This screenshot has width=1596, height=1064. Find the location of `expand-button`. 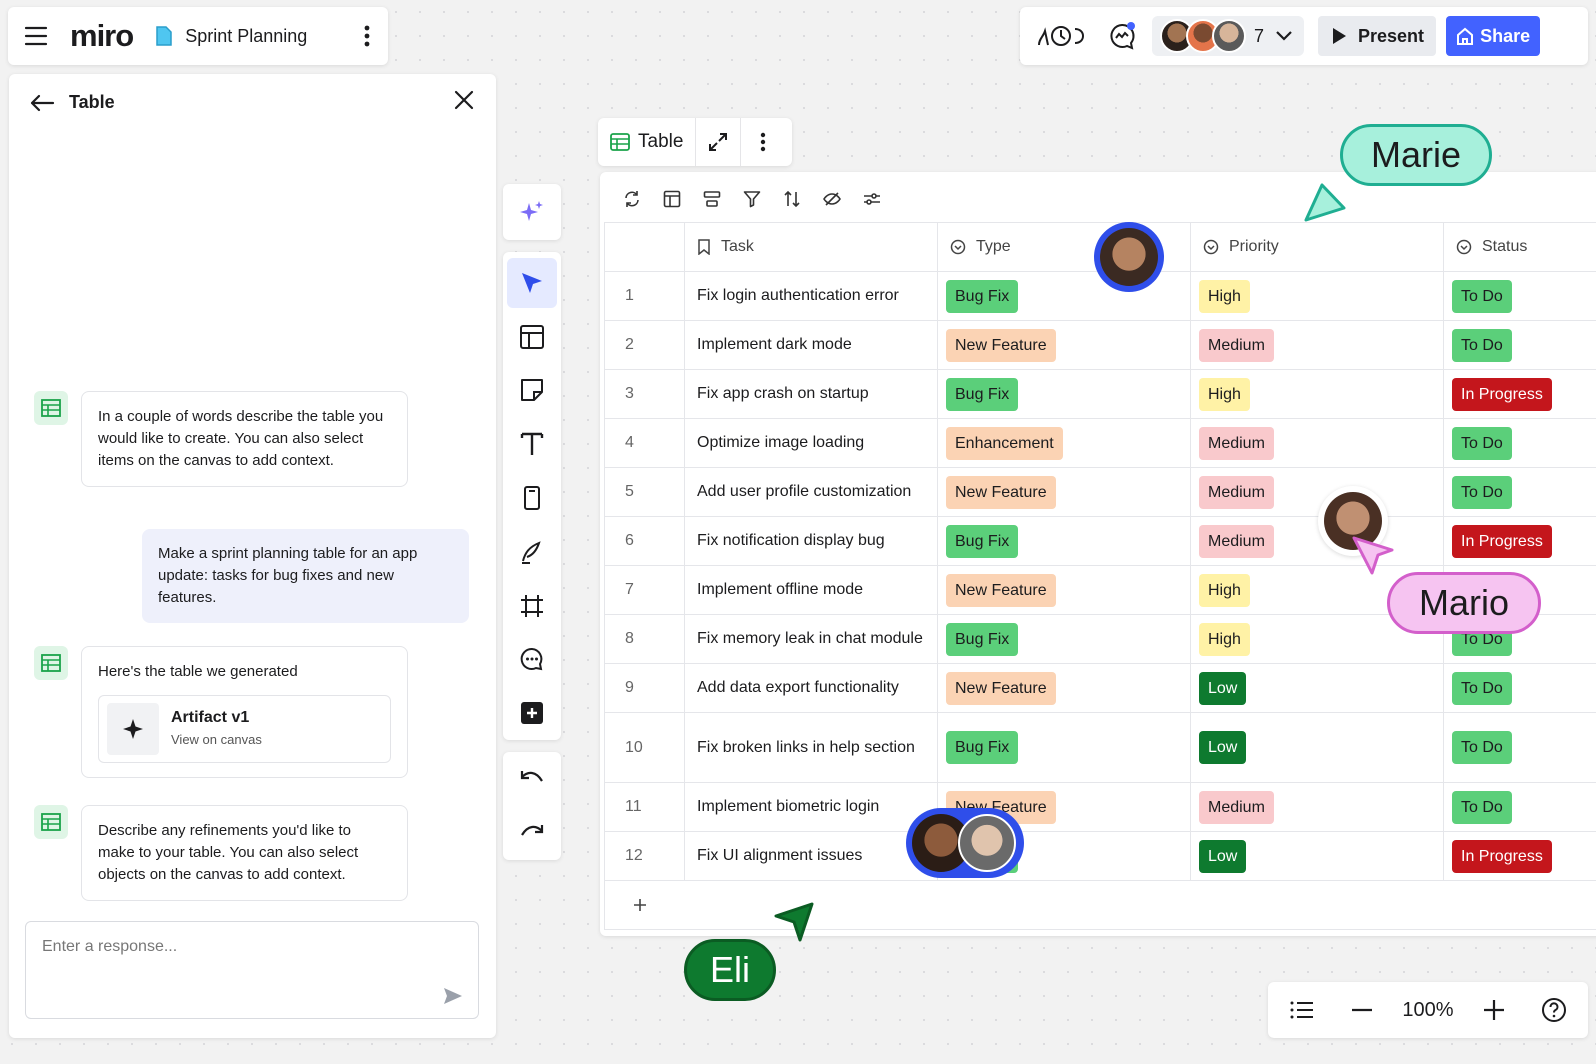

expand-button is located at coordinates (718, 142).